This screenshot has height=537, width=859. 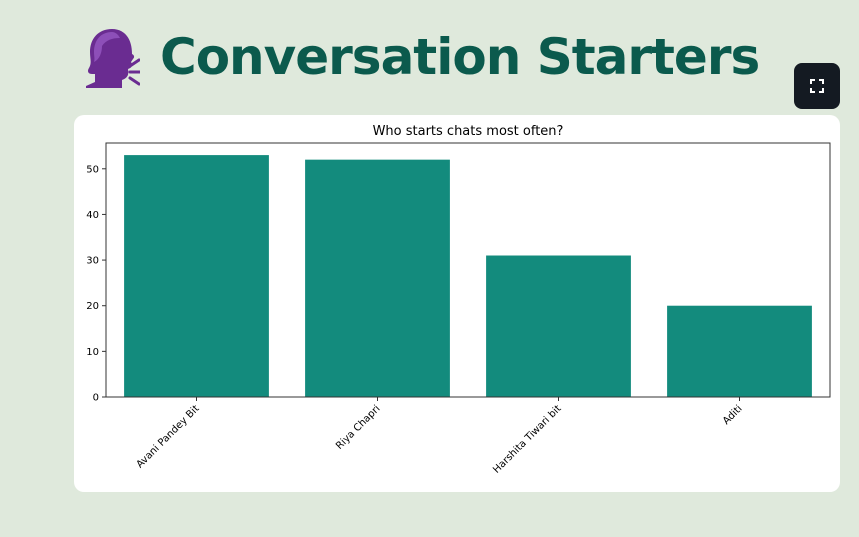 I want to click on x-tick-label: Aditi, so click(x=733, y=415).